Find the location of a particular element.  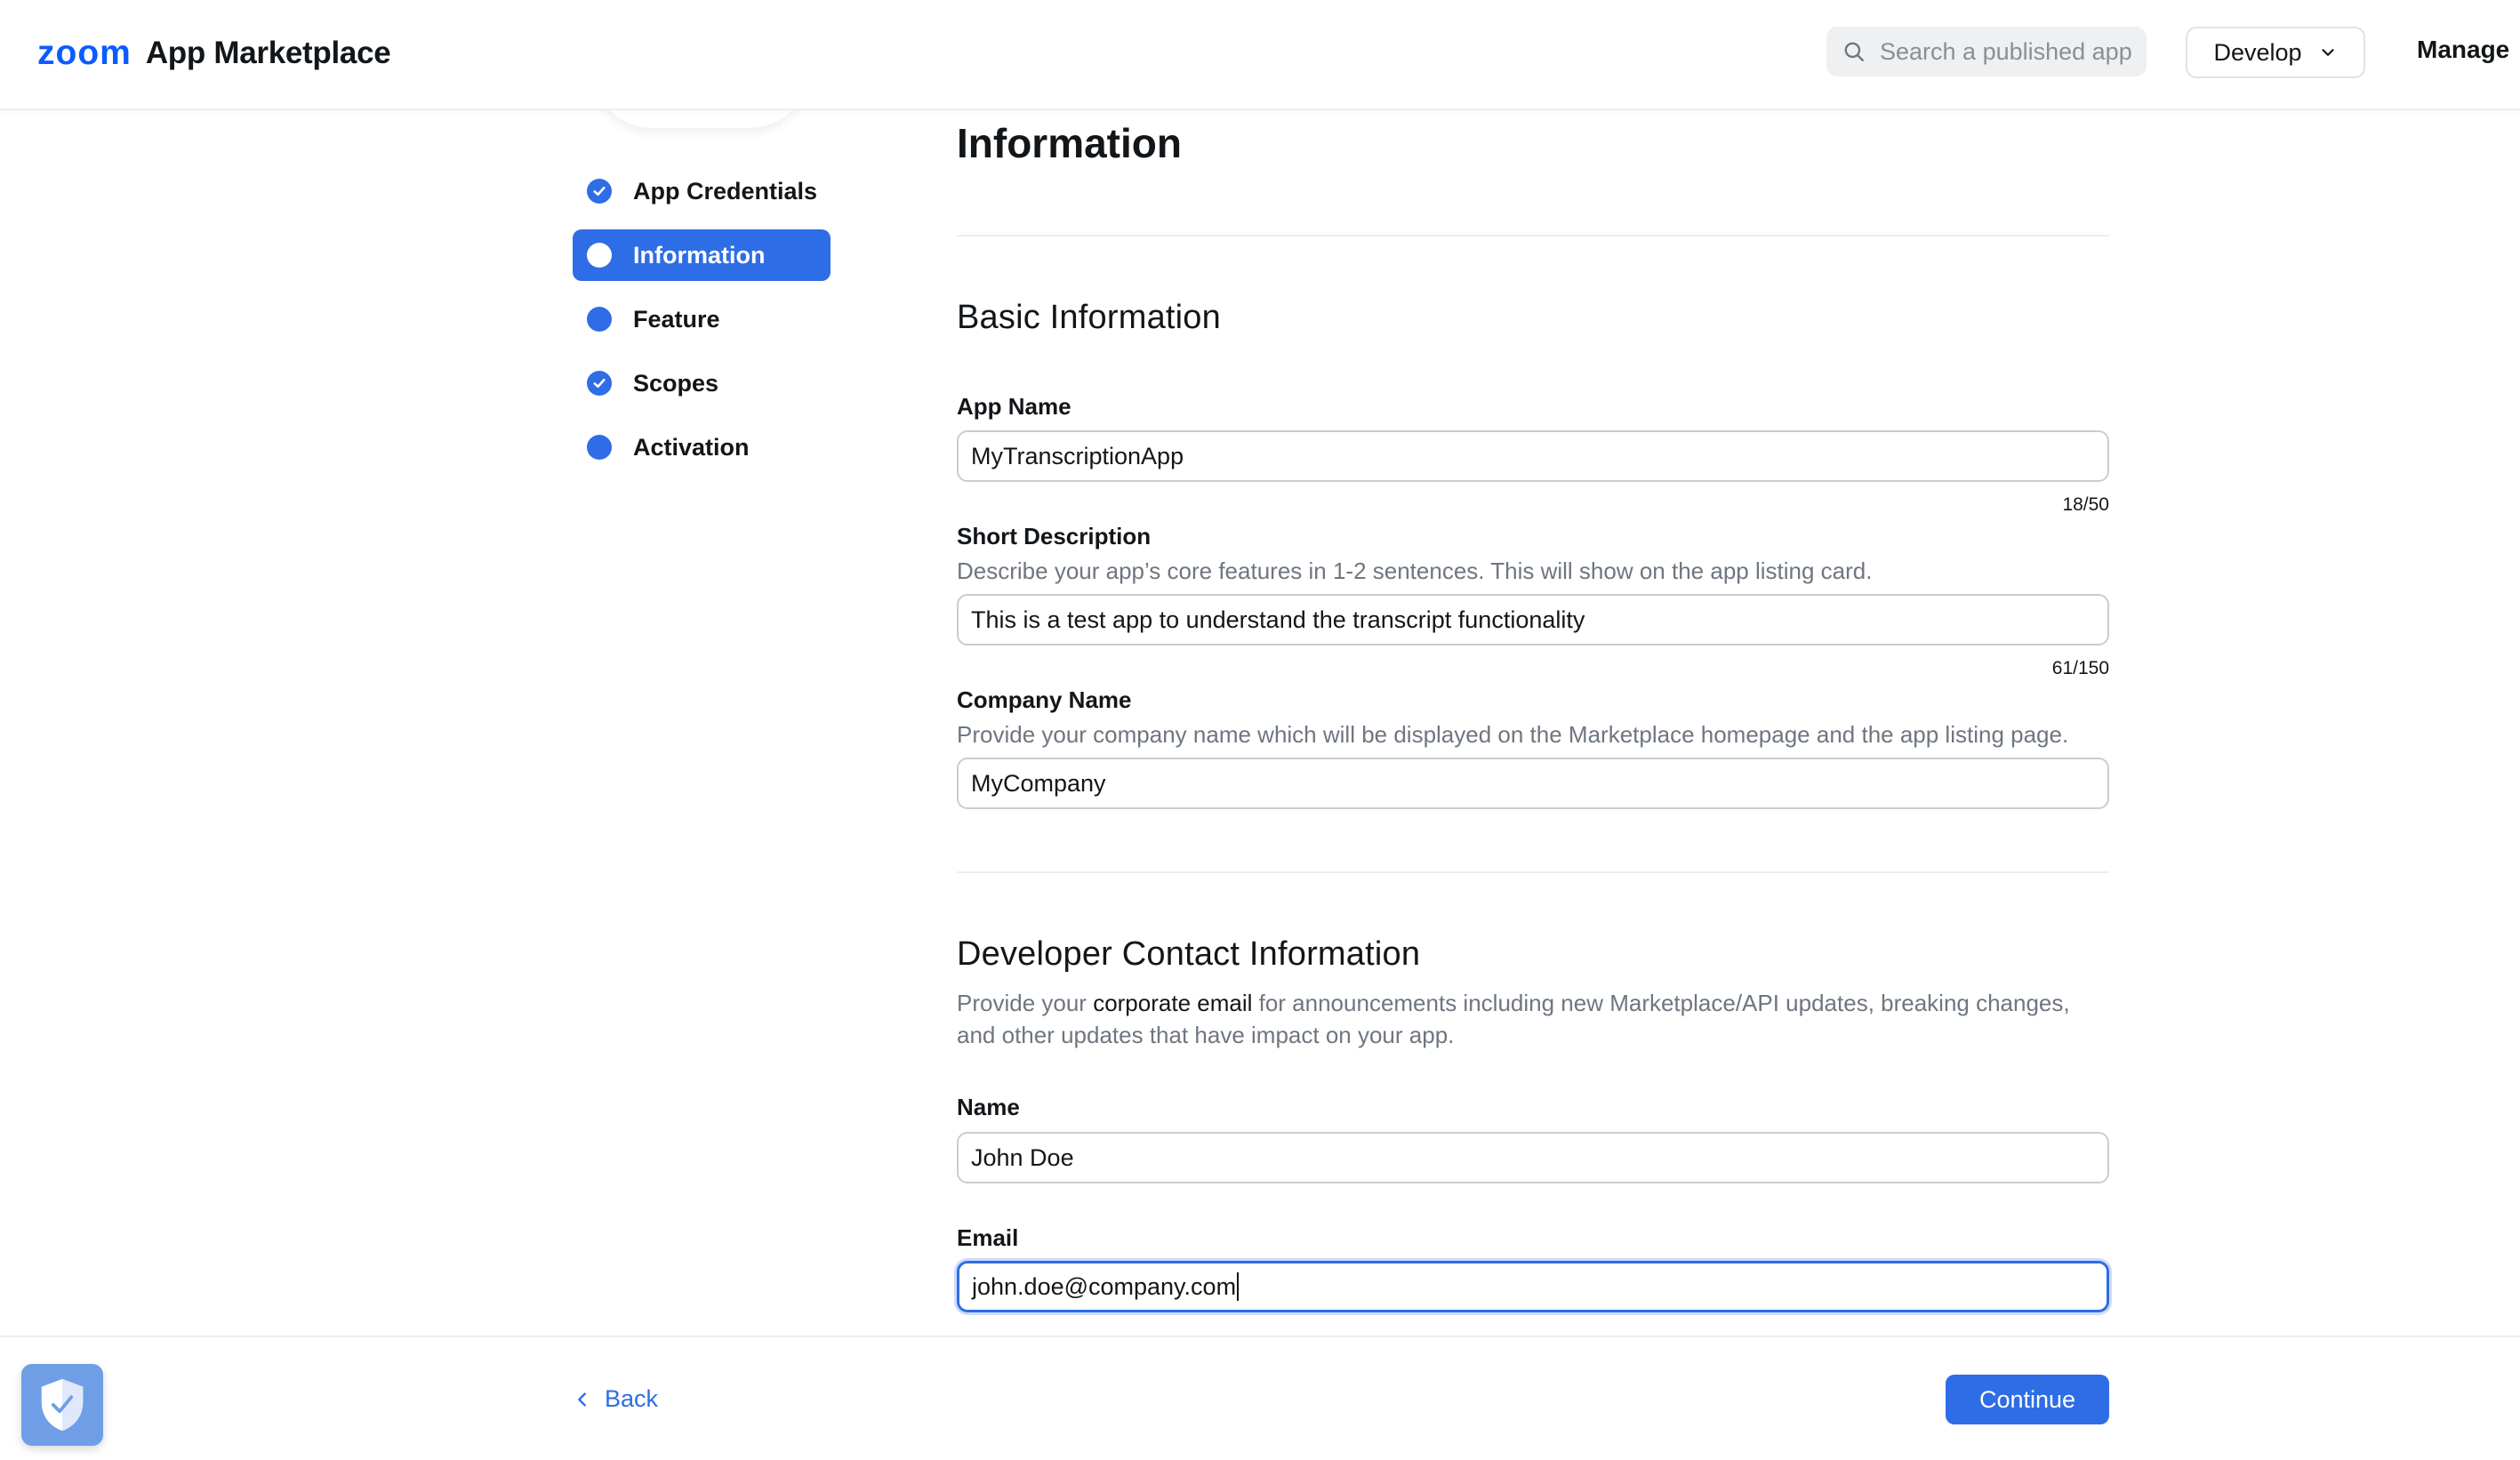

developer-contact-title: Developer Contact Information is located at coordinates (1189, 954).